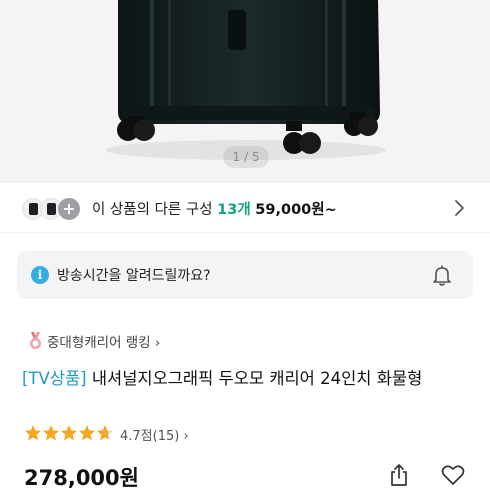  What do you see at coordinates (154, 436) in the screenshot?
I see `rating-text: 4.7점(15) ›` at bounding box center [154, 436].